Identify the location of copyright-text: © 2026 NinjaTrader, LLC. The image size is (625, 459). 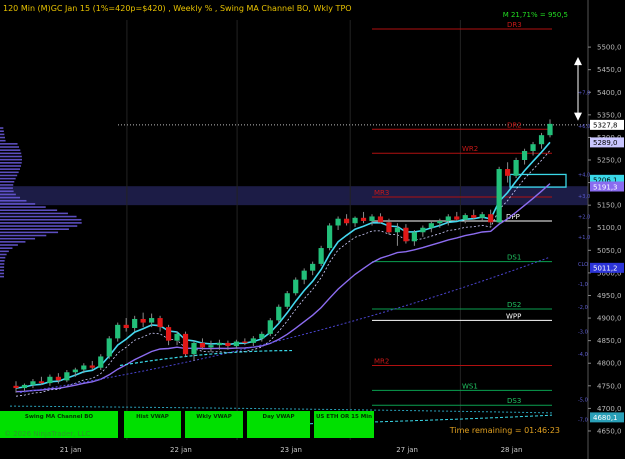
(47, 434).